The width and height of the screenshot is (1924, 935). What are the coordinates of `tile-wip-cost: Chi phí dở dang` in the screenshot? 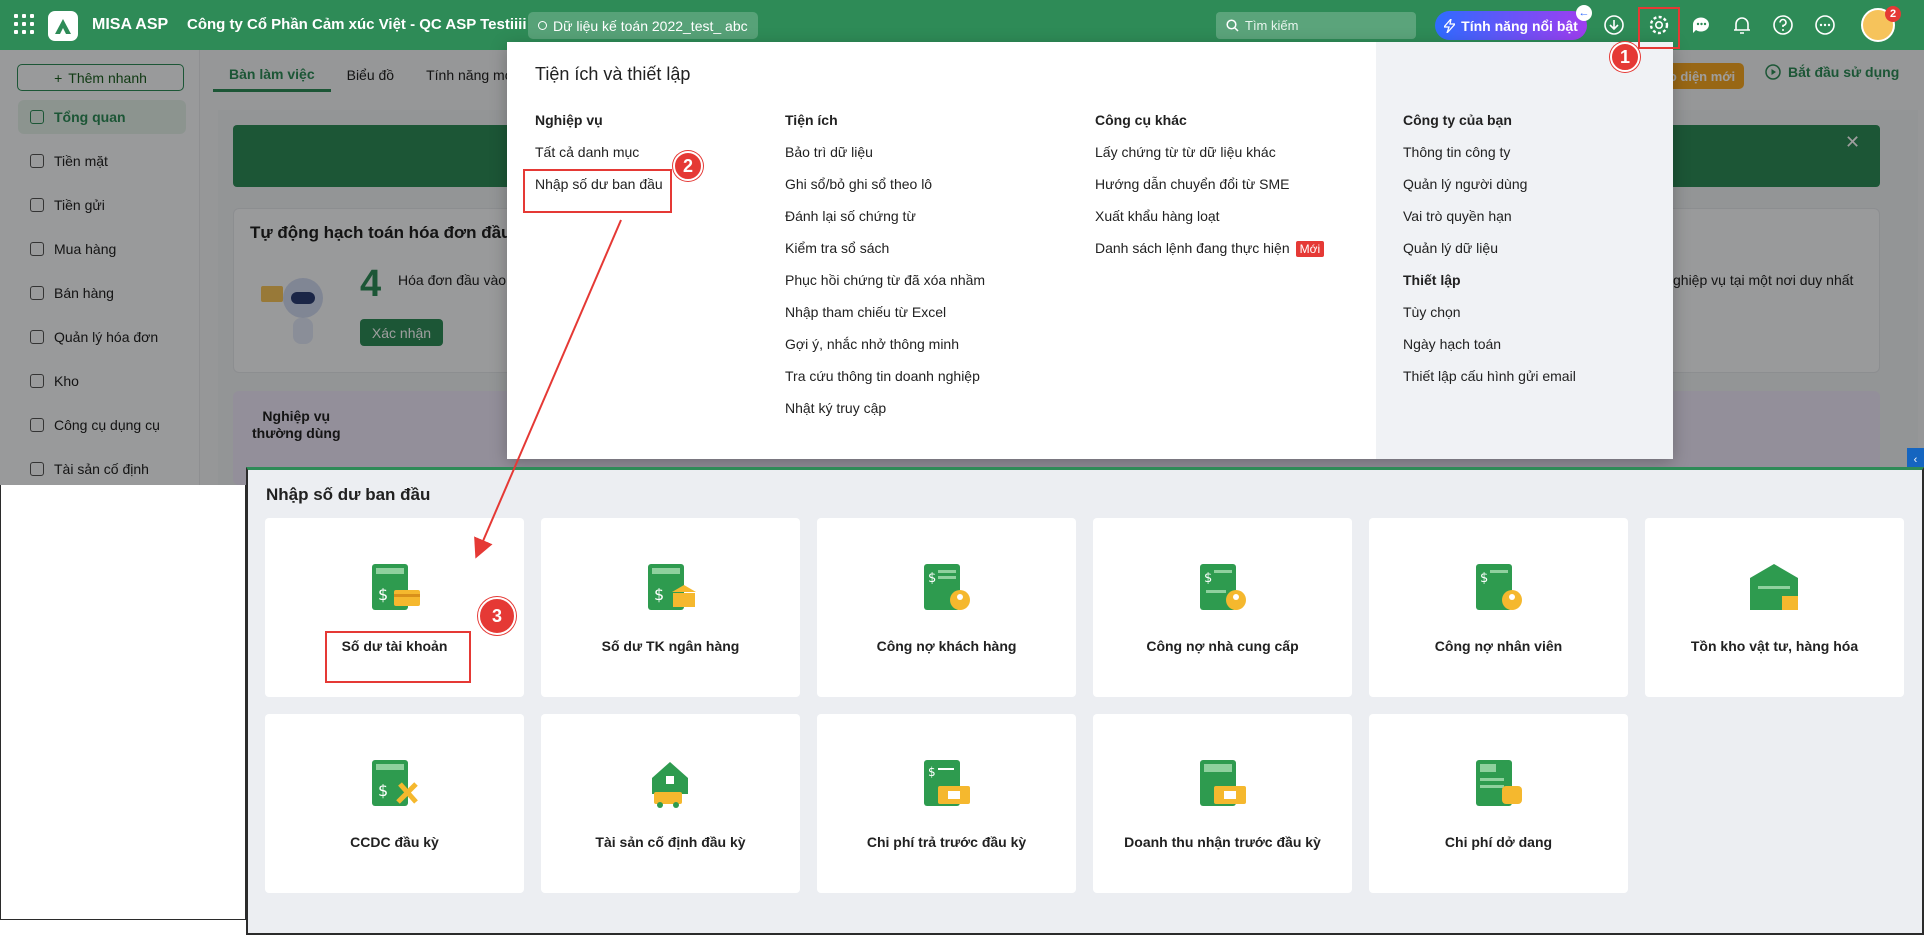 It's located at (1498, 803).